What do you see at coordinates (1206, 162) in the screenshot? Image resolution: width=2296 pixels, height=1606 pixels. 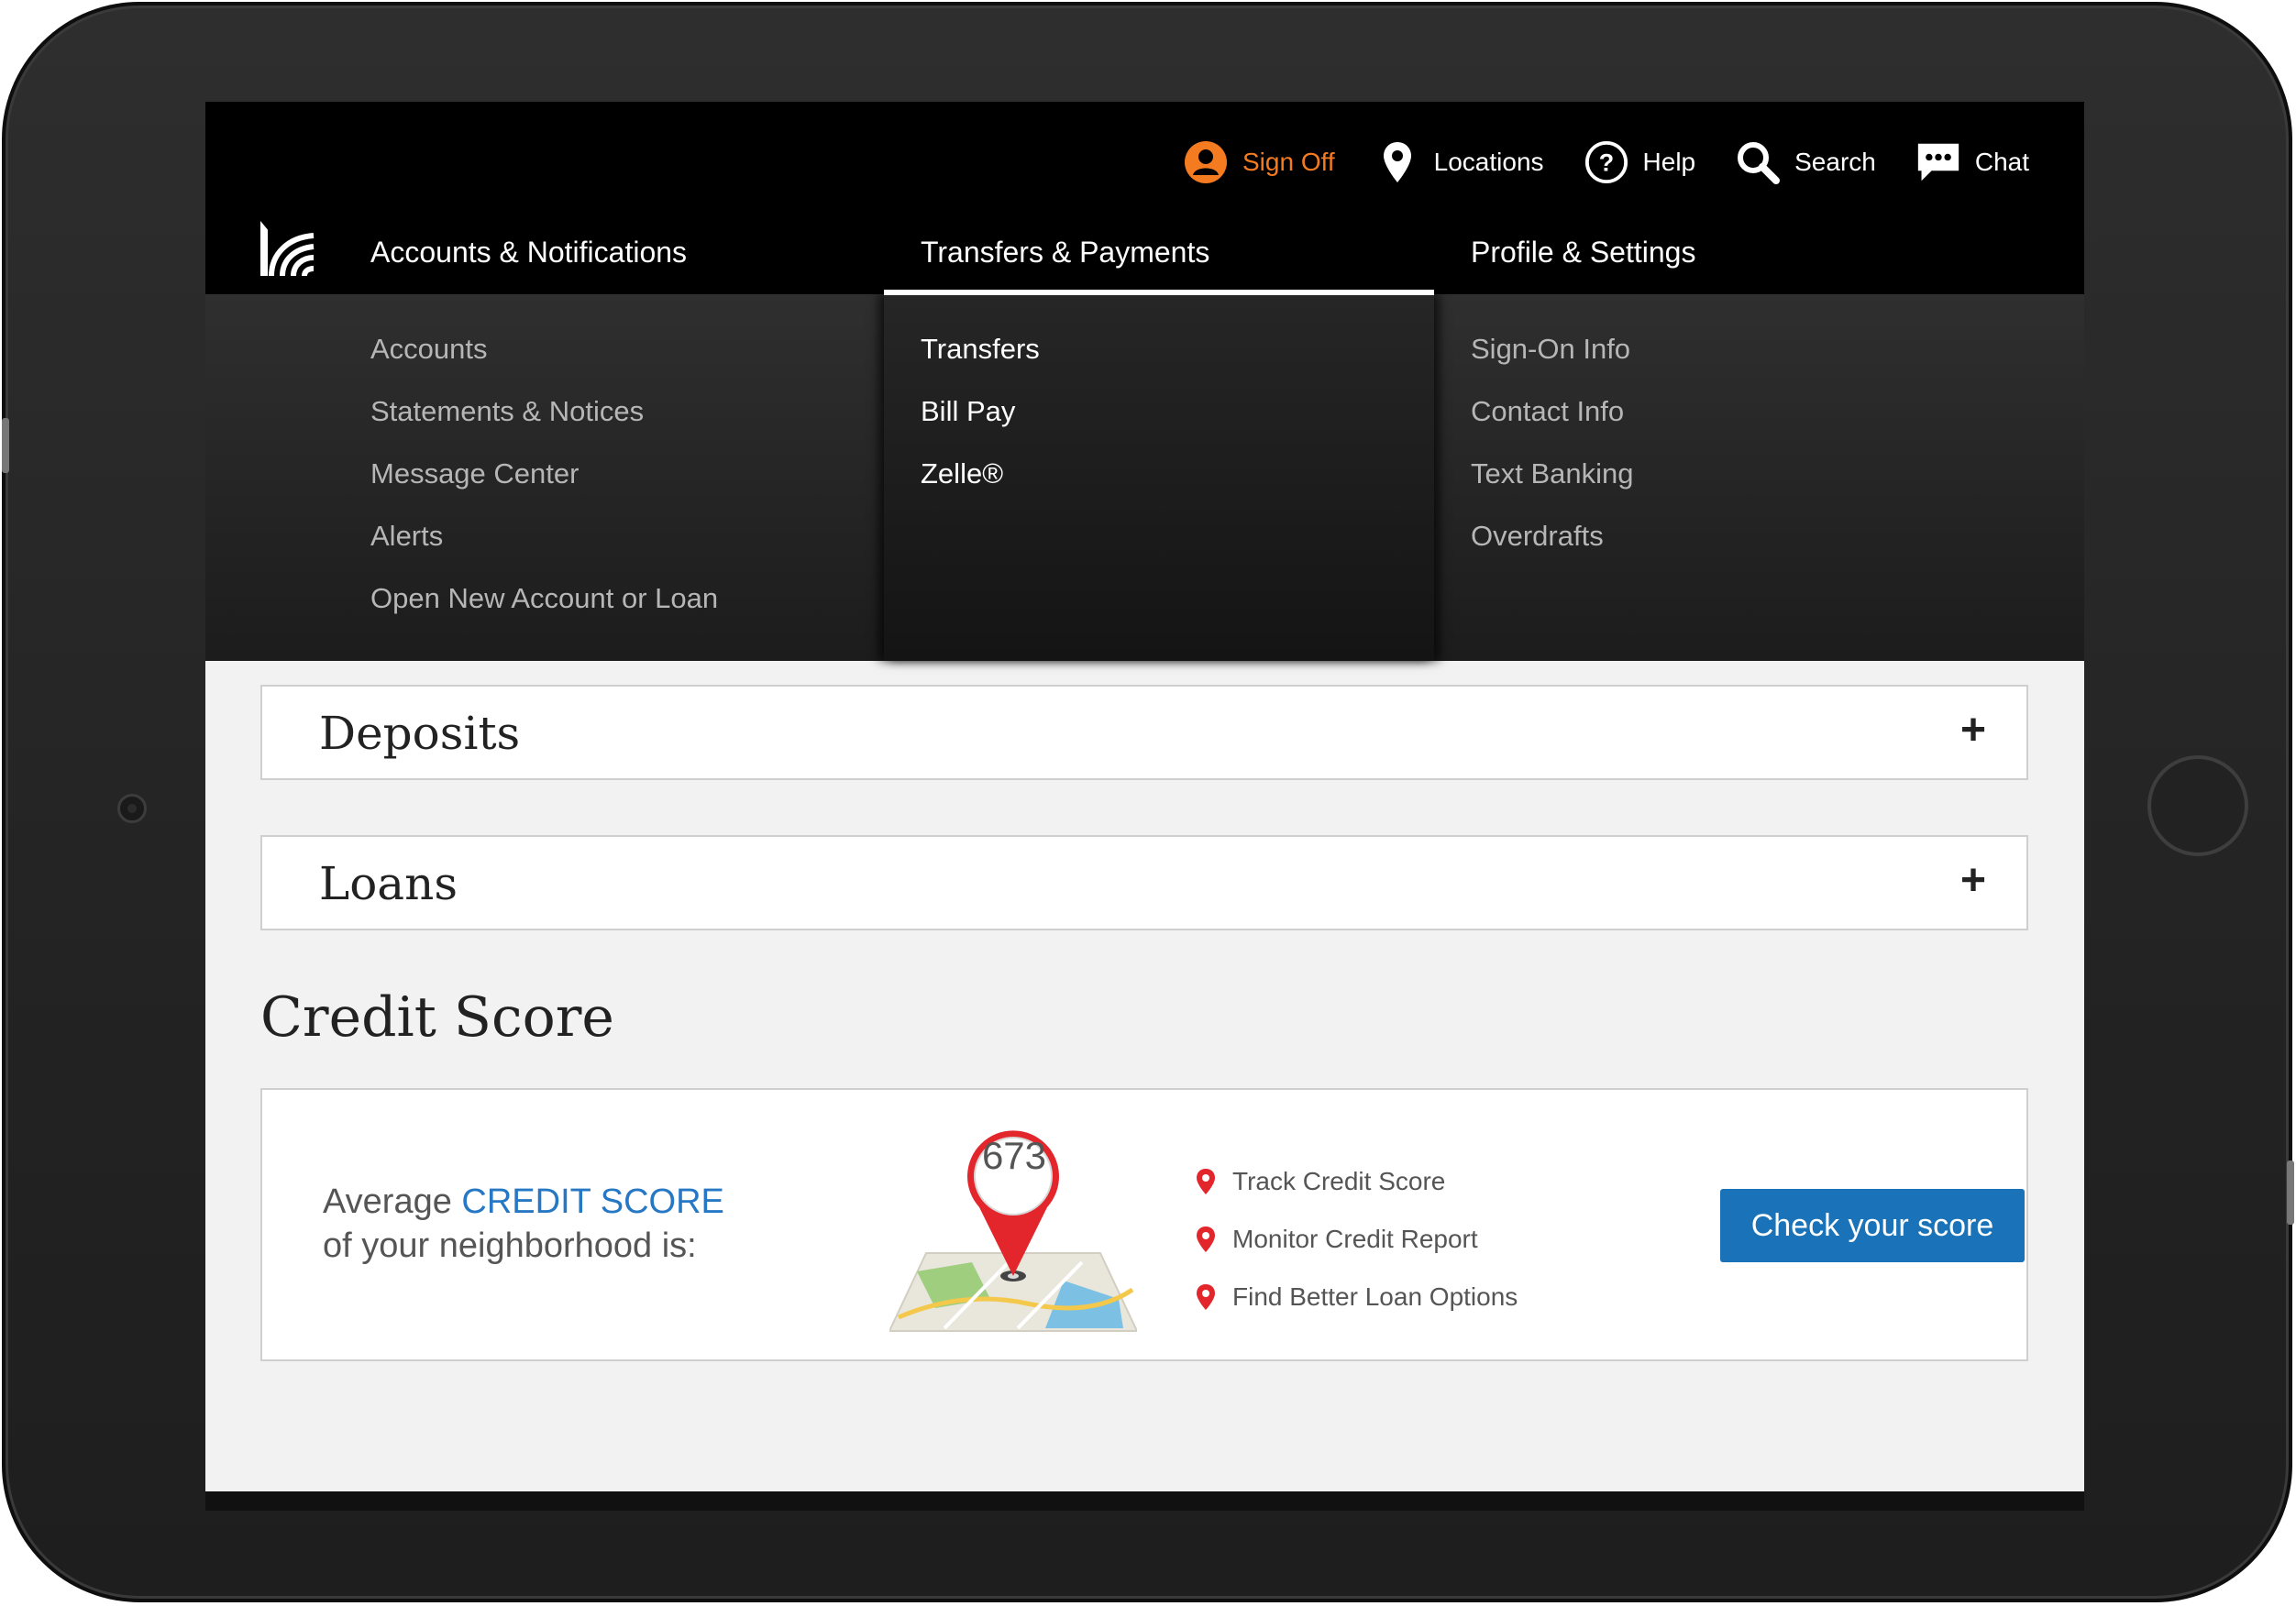 I see `user-circle-icon` at bounding box center [1206, 162].